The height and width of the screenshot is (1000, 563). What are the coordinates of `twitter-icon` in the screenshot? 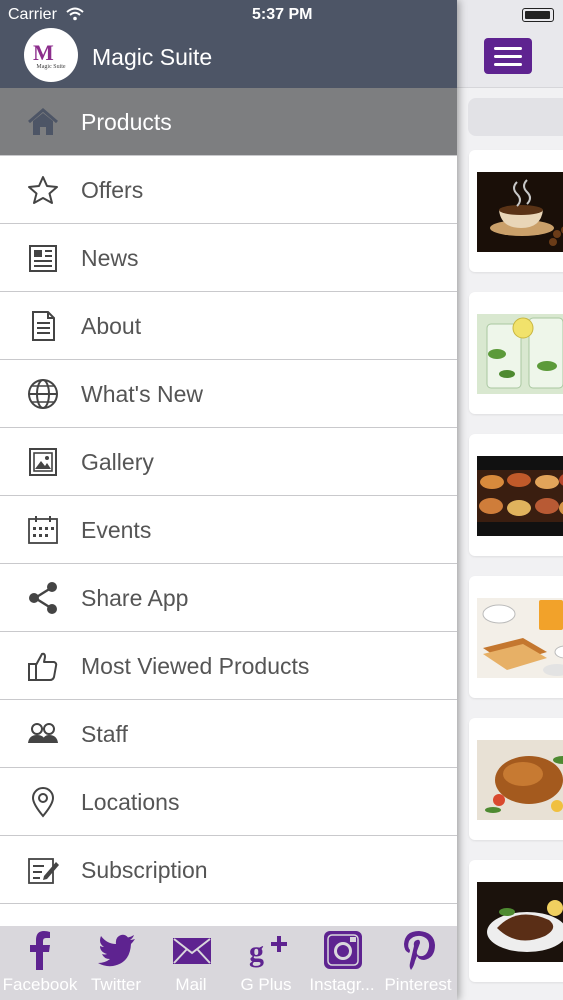 It's located at (116, 950).